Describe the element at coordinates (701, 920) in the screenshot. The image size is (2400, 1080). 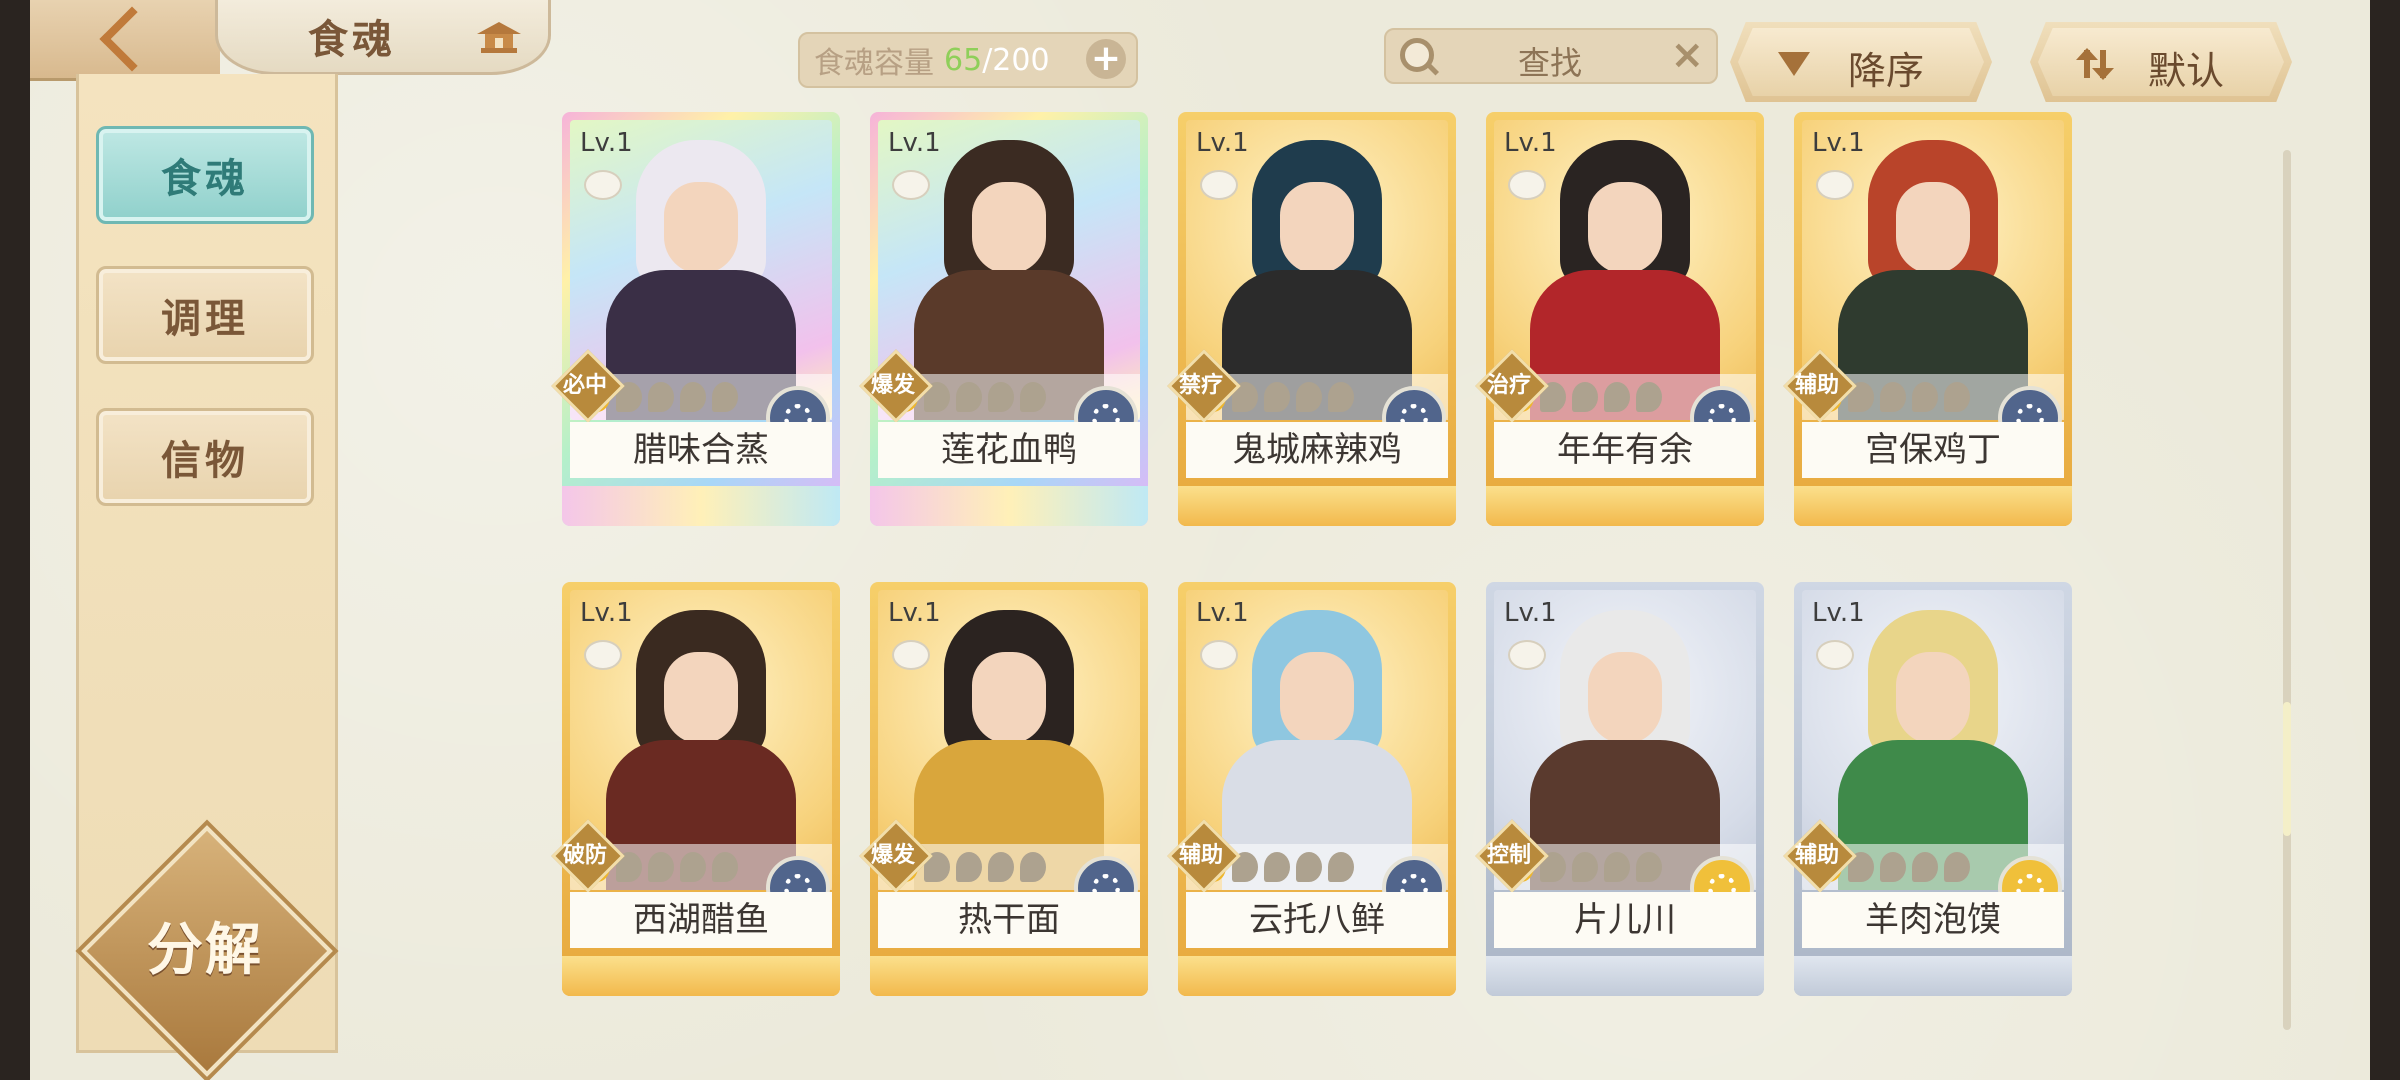
I see `card-name: 西湖醋鱼` at that location.